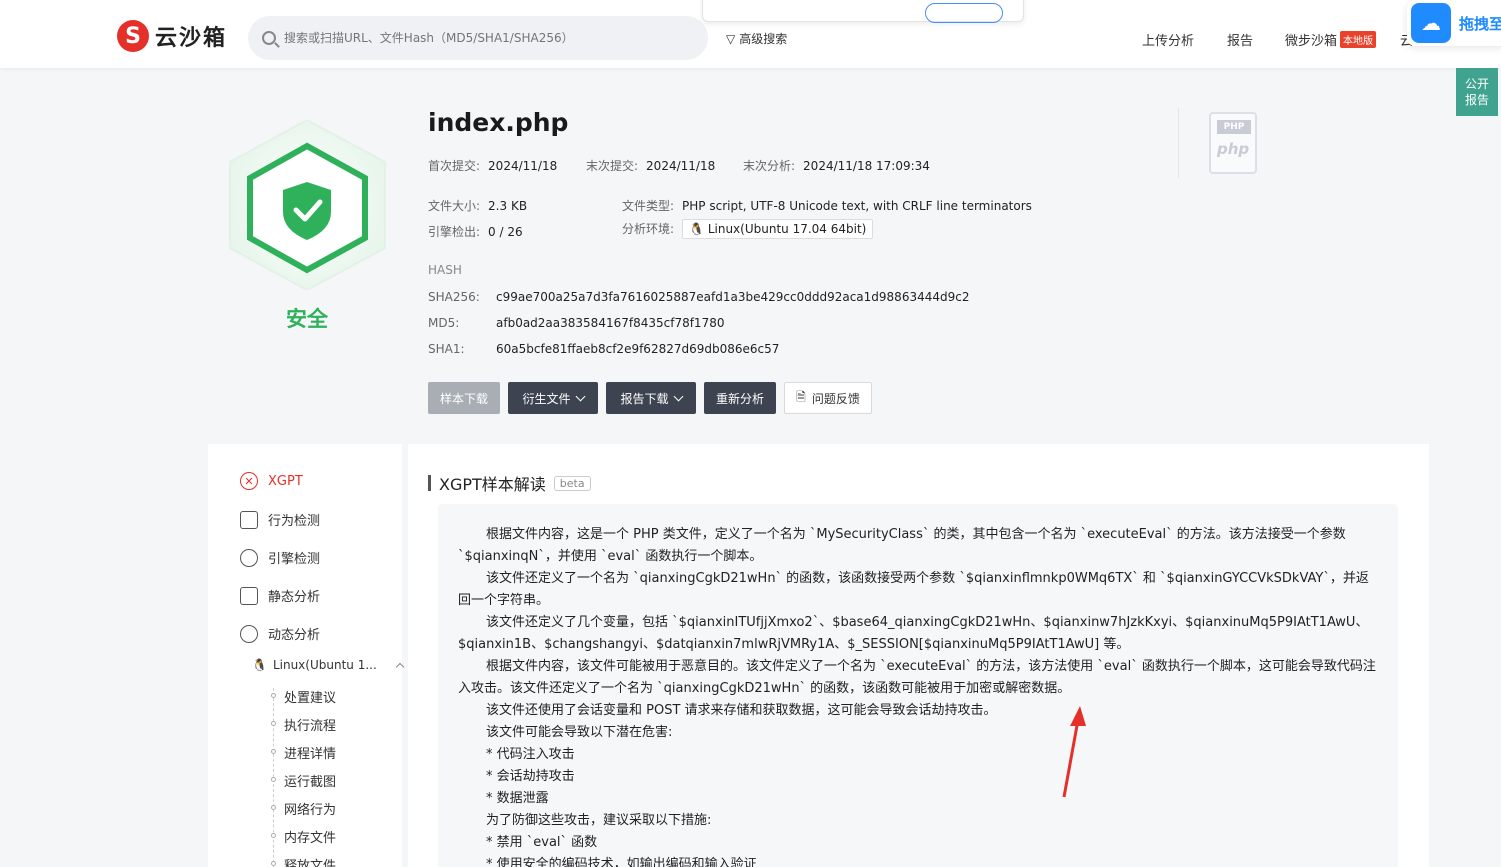  I want to click on advanced-search-link: ▽ 高级搜索, so click(756, 38).